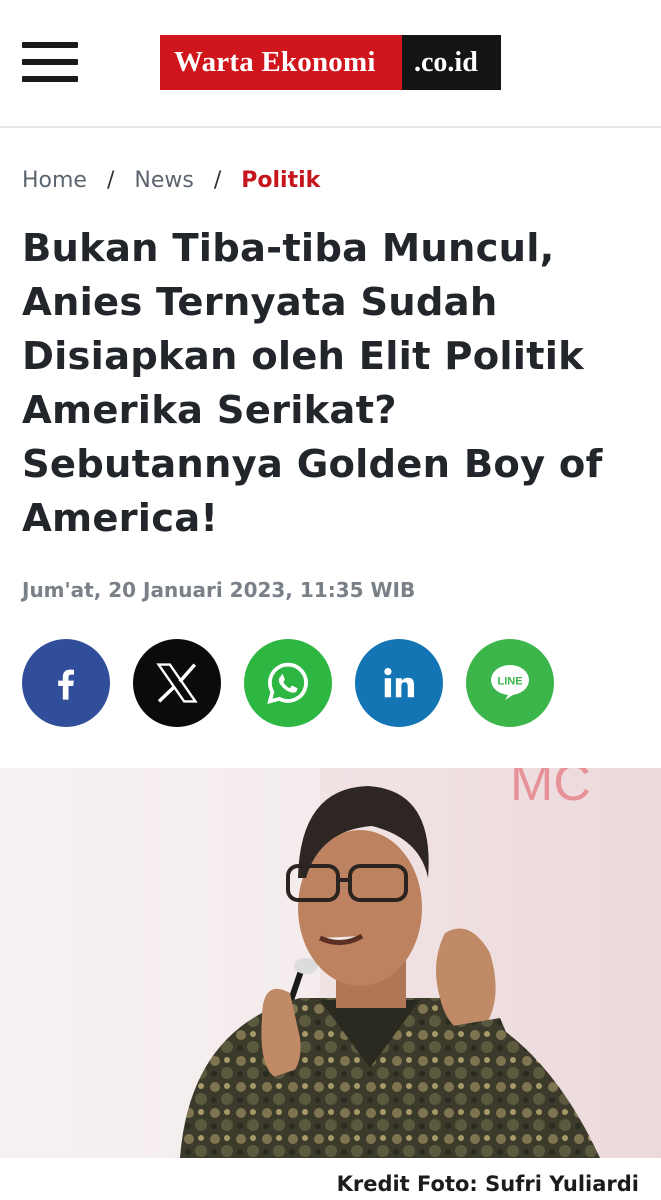  I want to click on breadcrumb-home-link: Home, so click(54, 180).